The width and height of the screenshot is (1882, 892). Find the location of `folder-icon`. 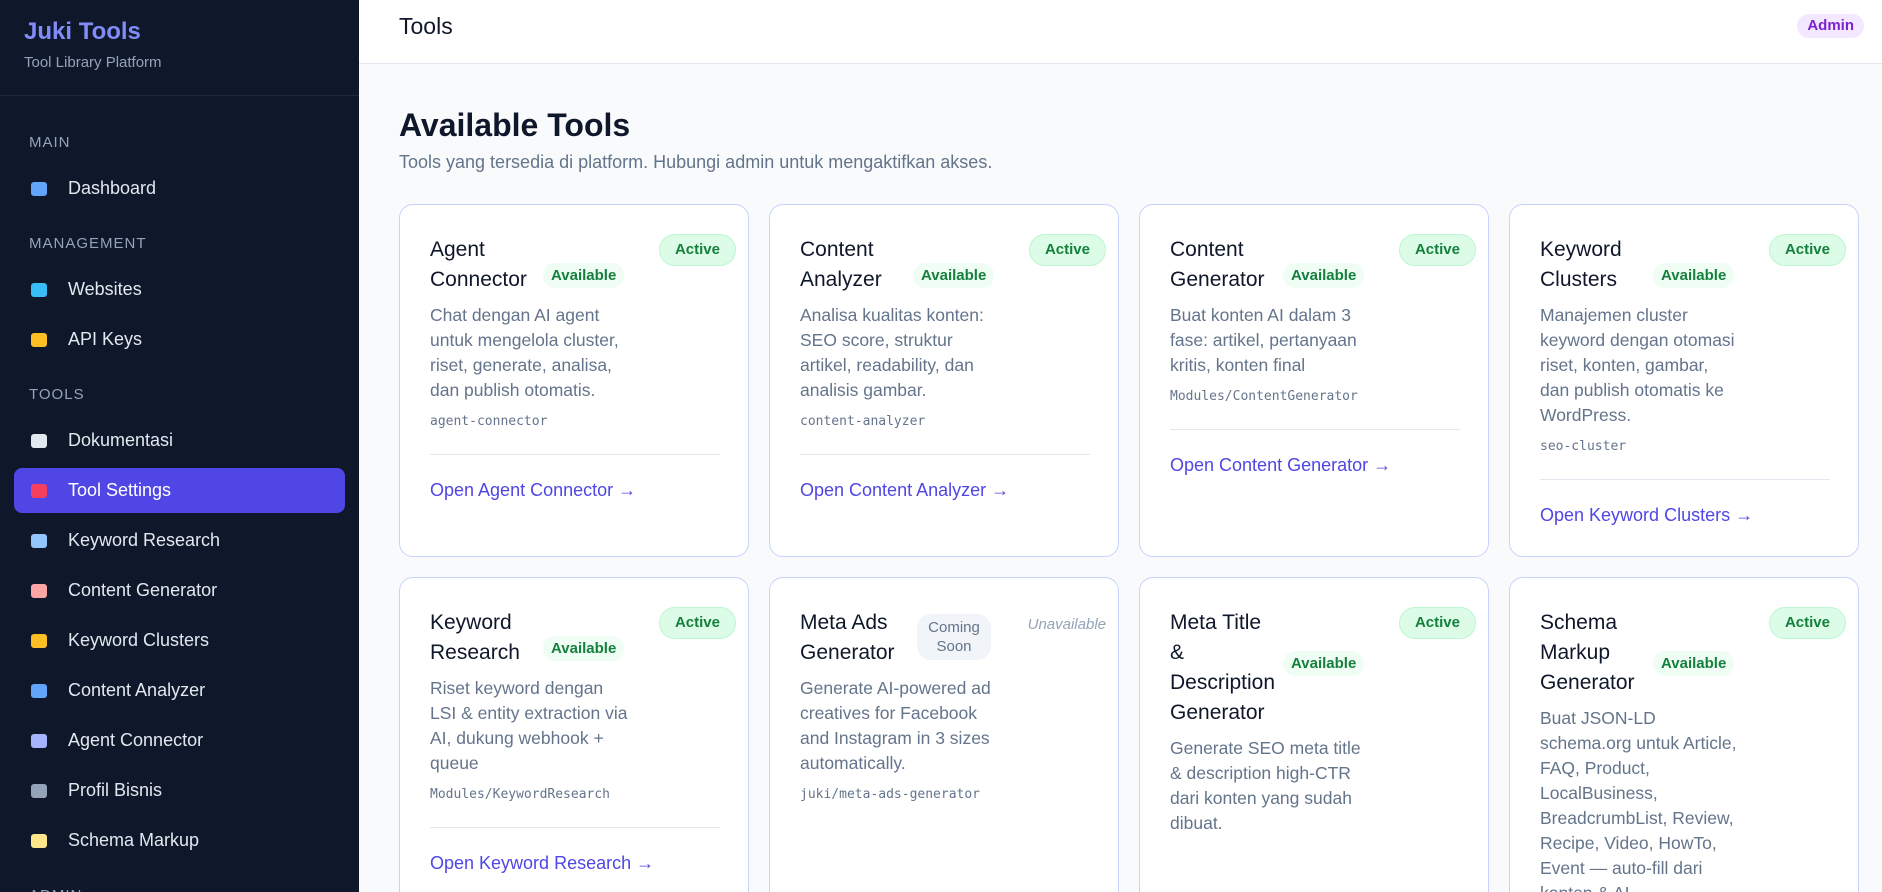

folder-icon is located at coordinates (39, 641).